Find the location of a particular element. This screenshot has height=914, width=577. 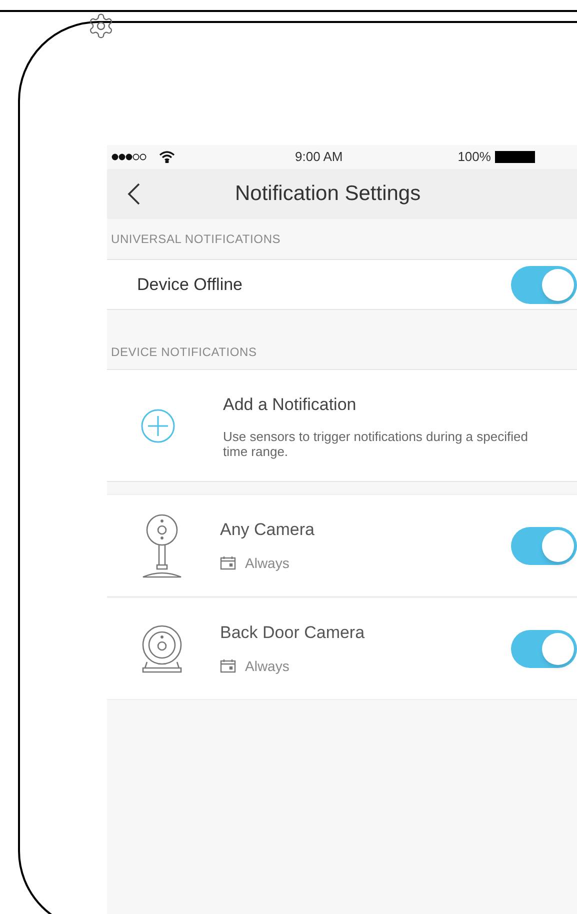

add-title: Add a Notification is located at coordinates (290, 405).